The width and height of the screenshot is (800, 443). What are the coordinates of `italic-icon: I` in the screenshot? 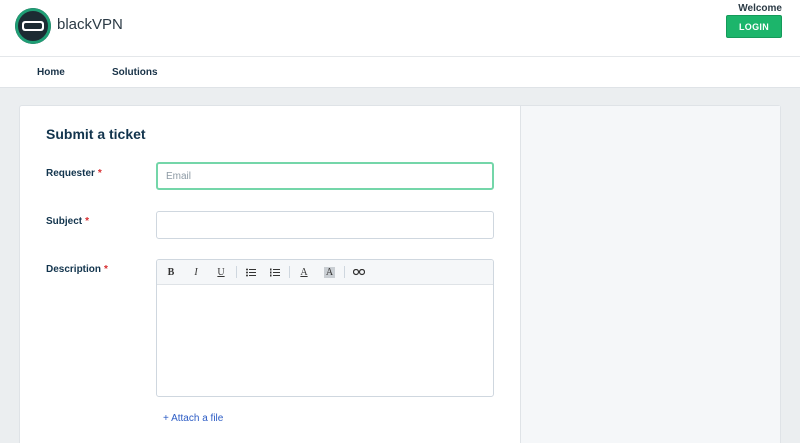 It's located at (196, 272).